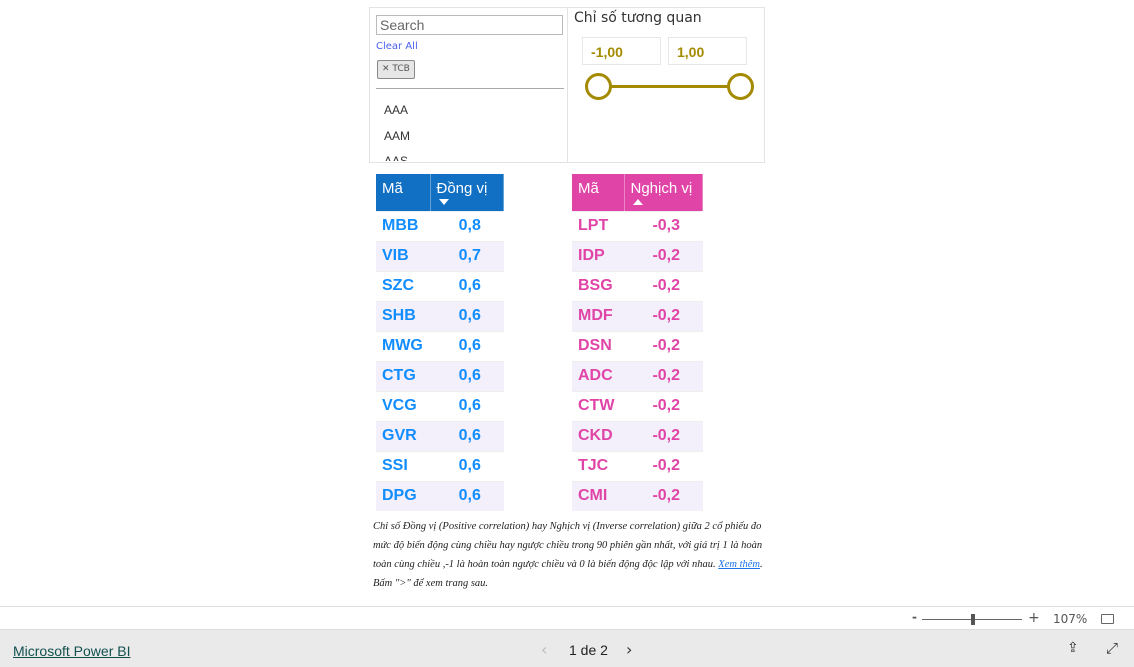 This screenshot has width=1134, height=667. I want to click on column-header-dong-vi: Đồng vị, so click(467, 192).